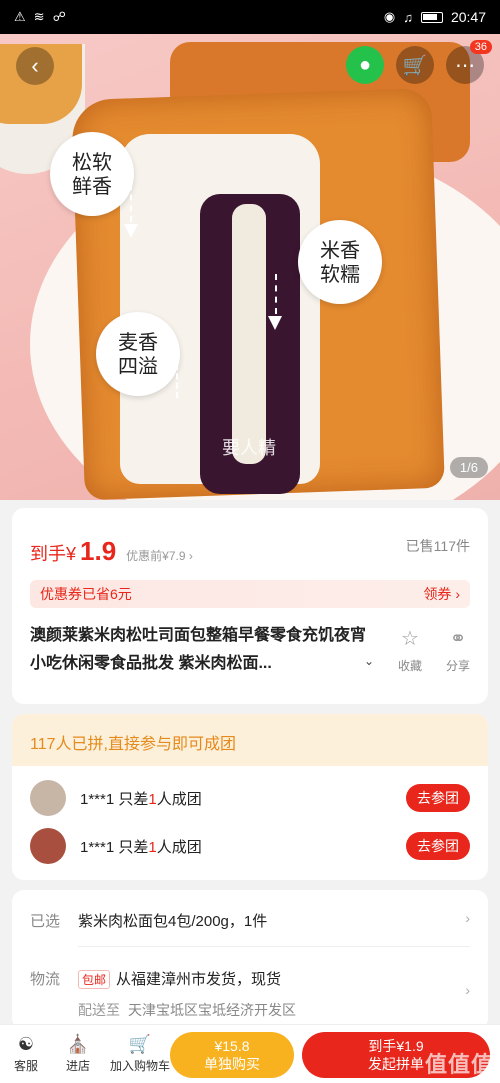 Image resolution: width=500 pixels, height=1083 pixels. I want to click on shipping-row: 物流 包邮 从福建漳州市发货，现货 ›, so click(250, 983).